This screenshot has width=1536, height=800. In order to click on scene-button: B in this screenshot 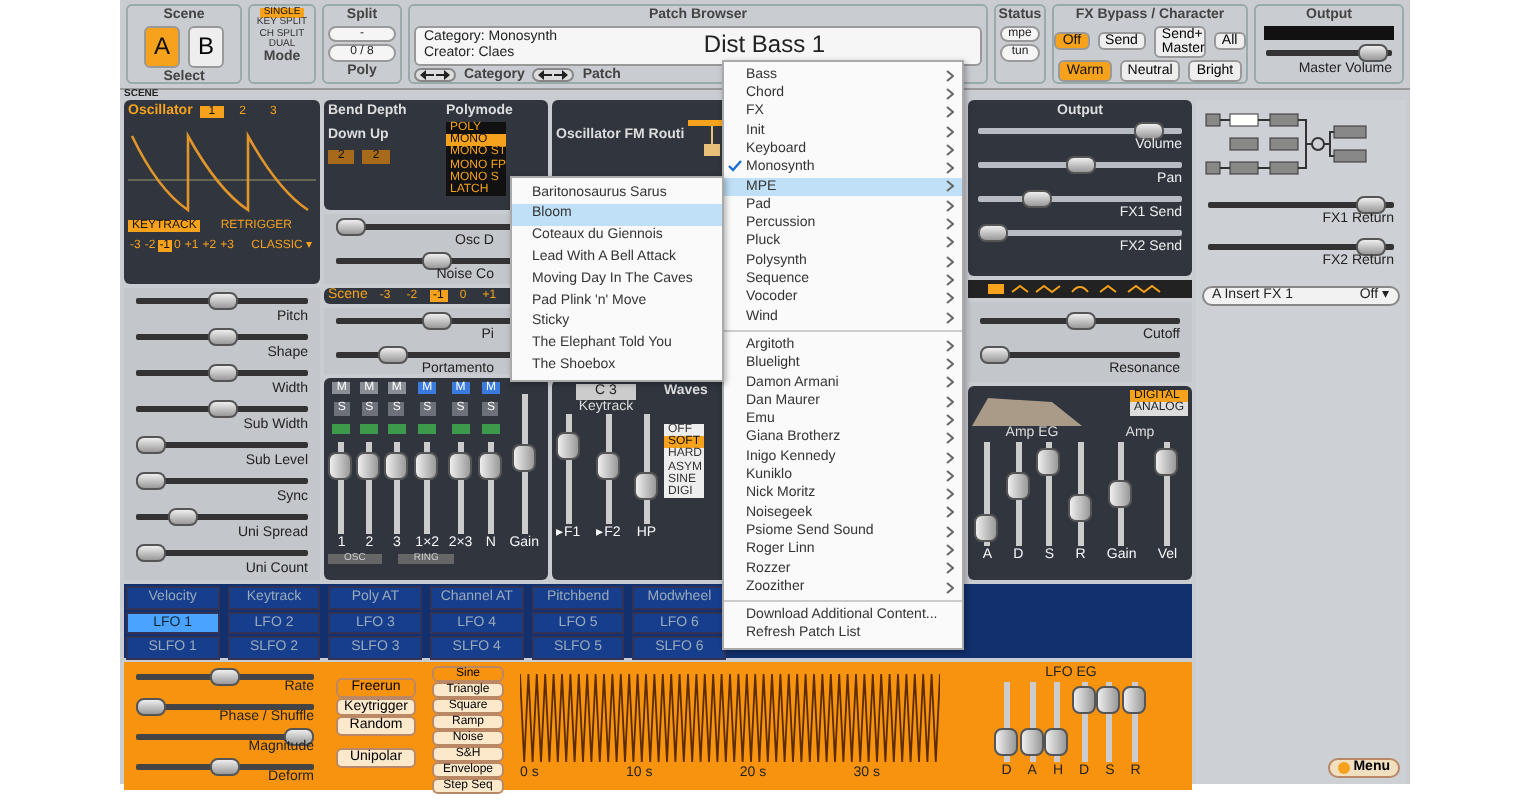, I will do `click(206, 47)`.